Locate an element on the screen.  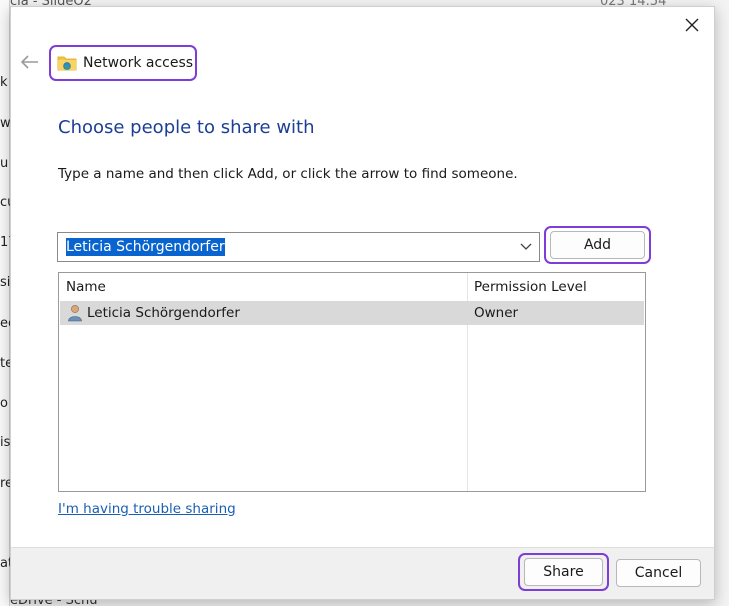
page-heading: Choose people to share with is located at coordinates (186, 127).